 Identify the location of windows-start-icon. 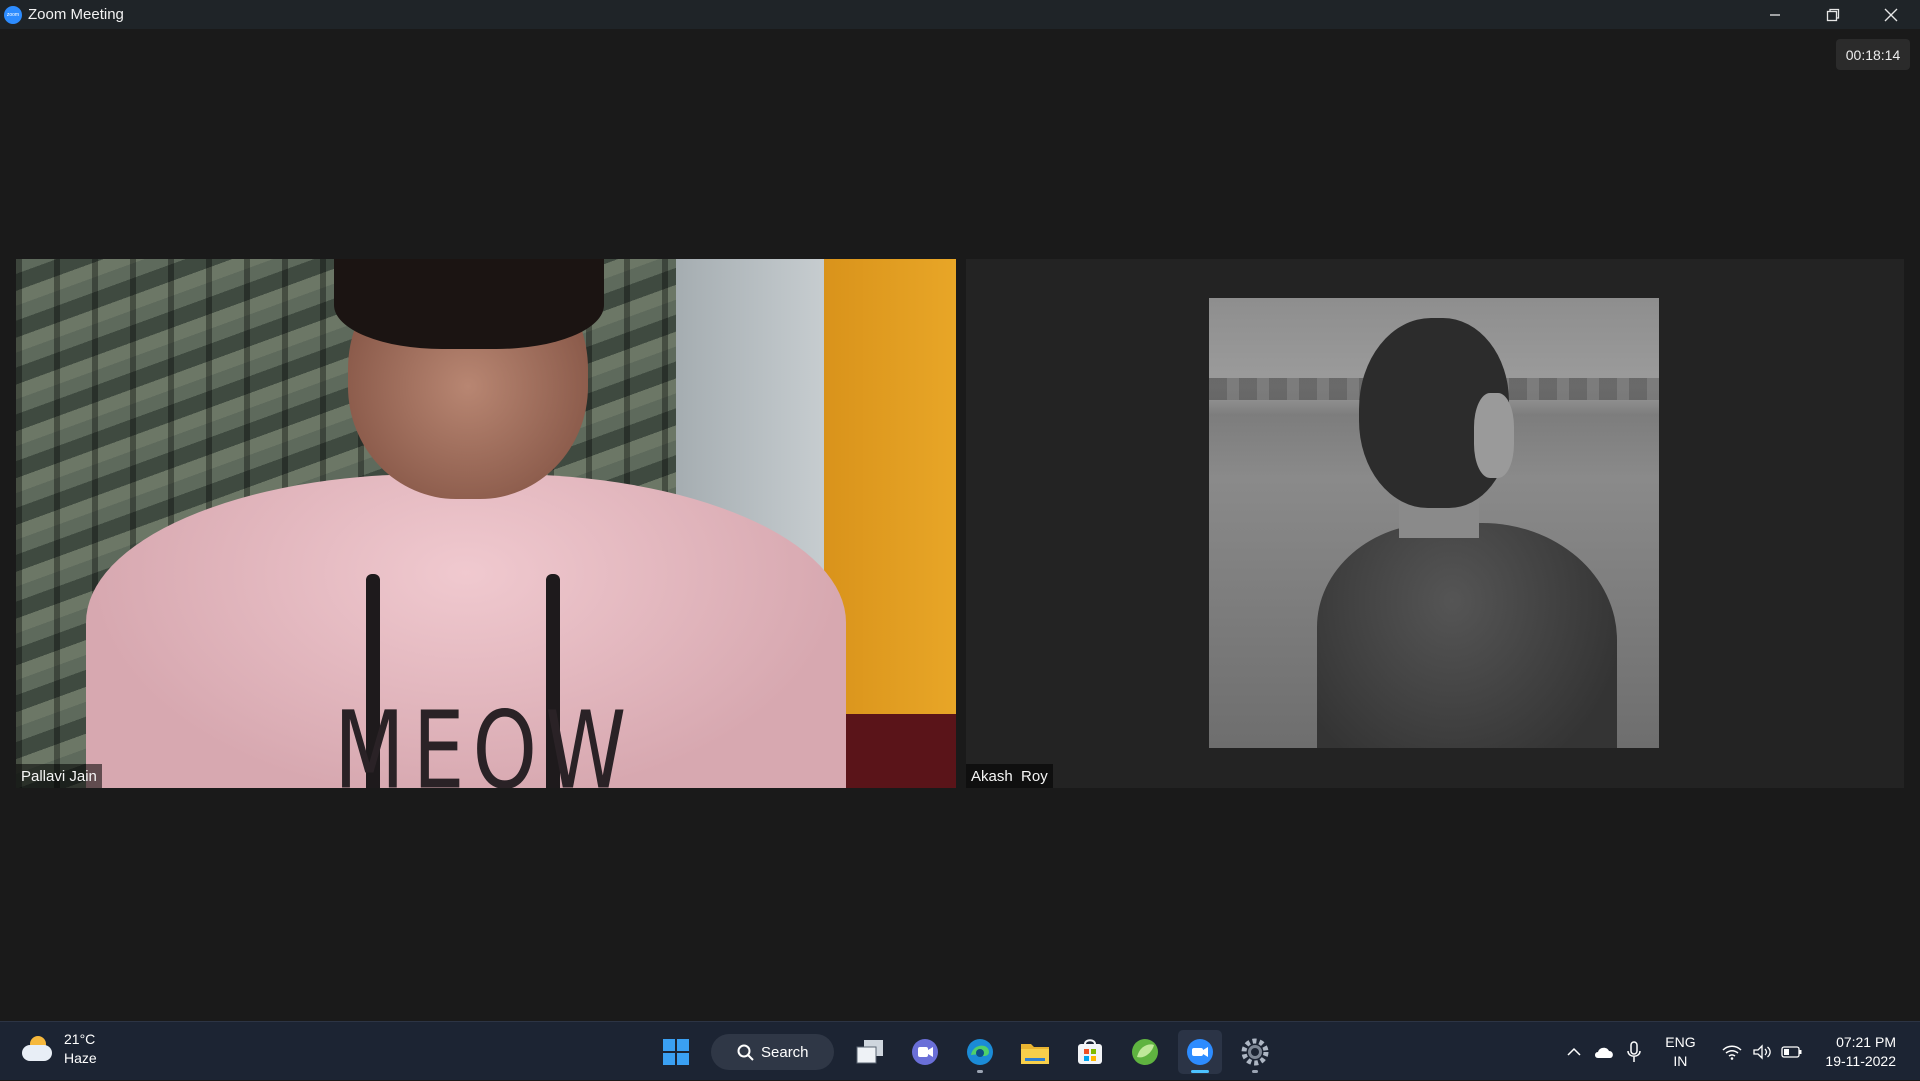
(676, 1052).